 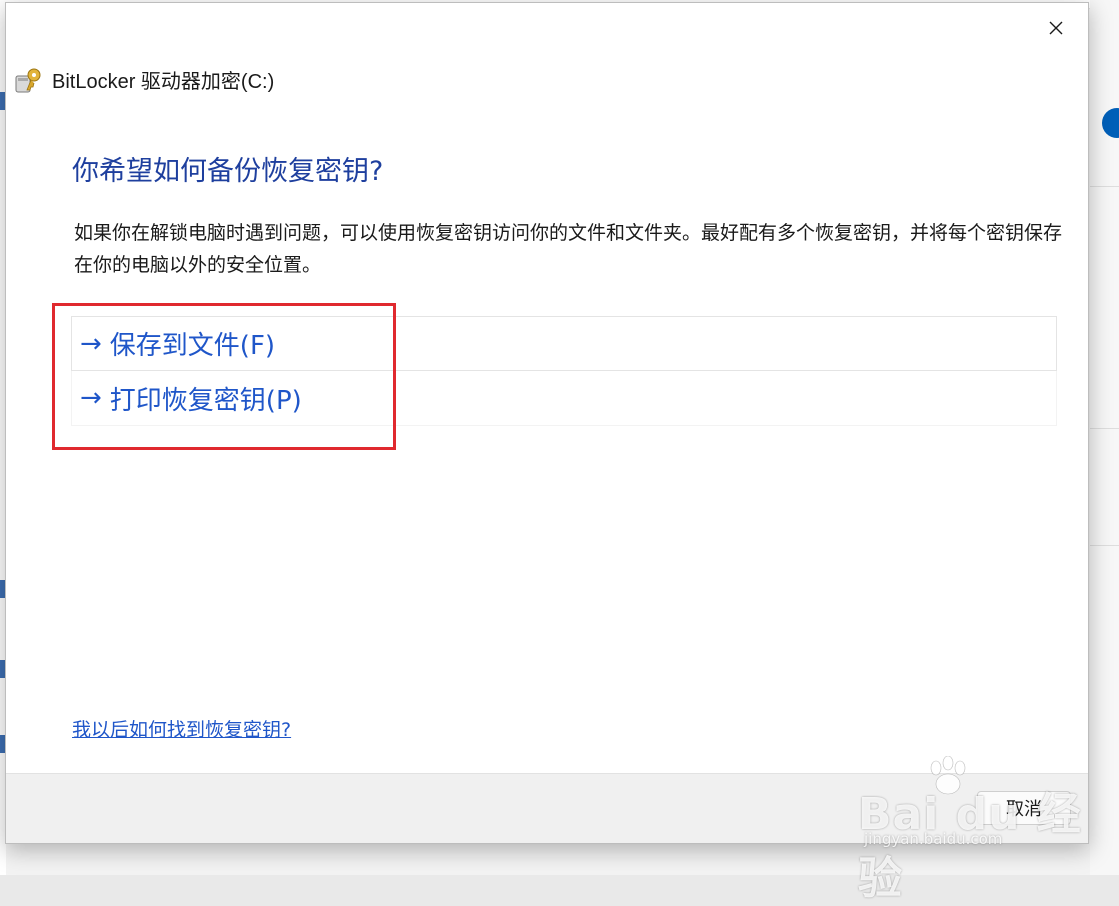 I want to click on bitlocker-key-icon, so click(x=28, y=80).